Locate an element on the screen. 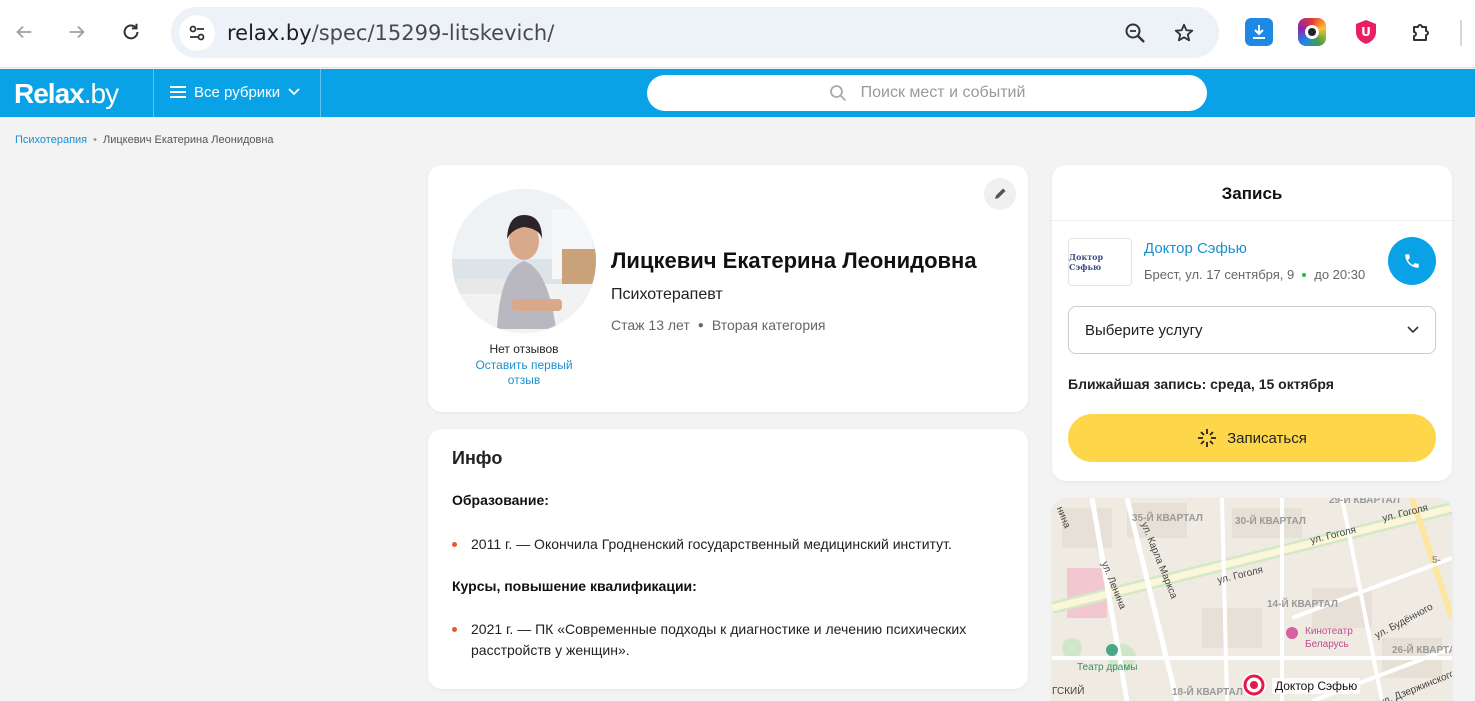 The width and height of the screenshot is (1475, 701). rubrics-label: Все рубрики is located at coordinates (237, 92).